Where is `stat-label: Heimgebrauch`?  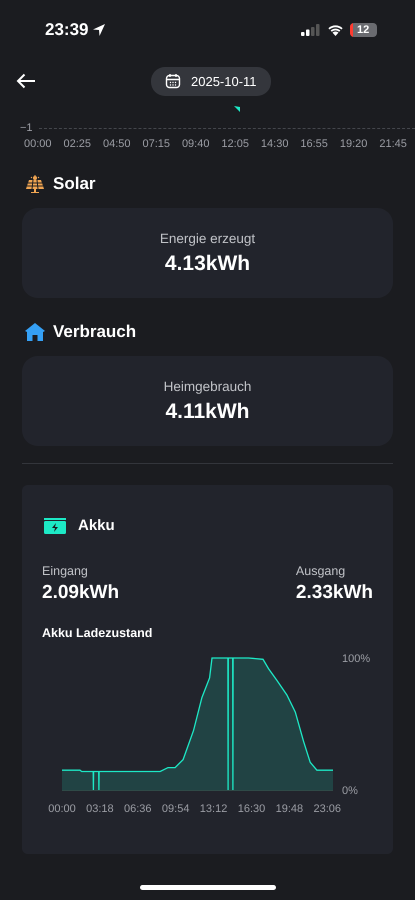 stat-label: Heimgebrauch is located at coordinates (208, 386).